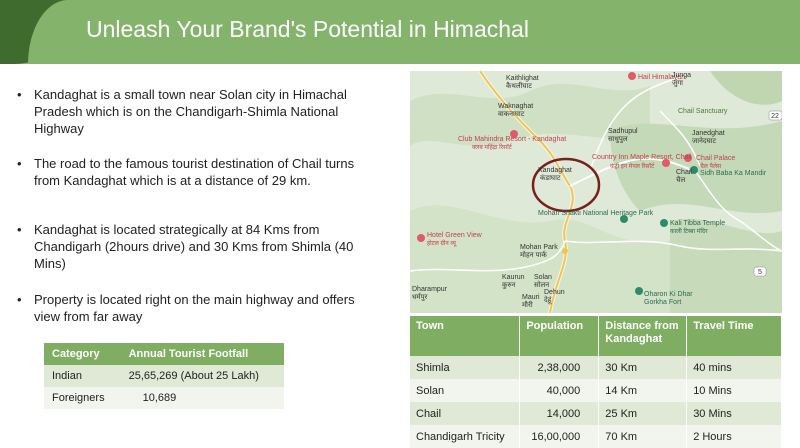 The width and height of the screenshot is (800, 448). What do you see at coordinates (662, 302) in the screenshot?
I see `map-label: Gorkha Fort` at bounding box center [662, 302].